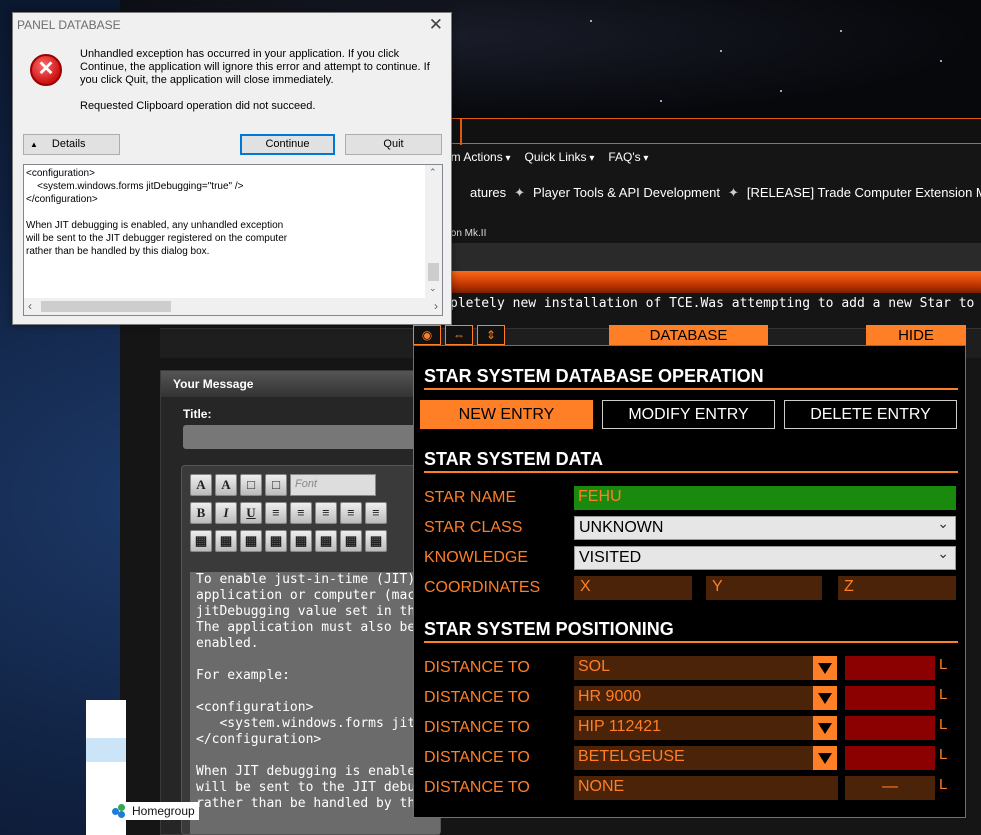 Image resolution: width=981 pixels, height=835 pixels. I want to click on error-icon: ✕, so click(46, 70).